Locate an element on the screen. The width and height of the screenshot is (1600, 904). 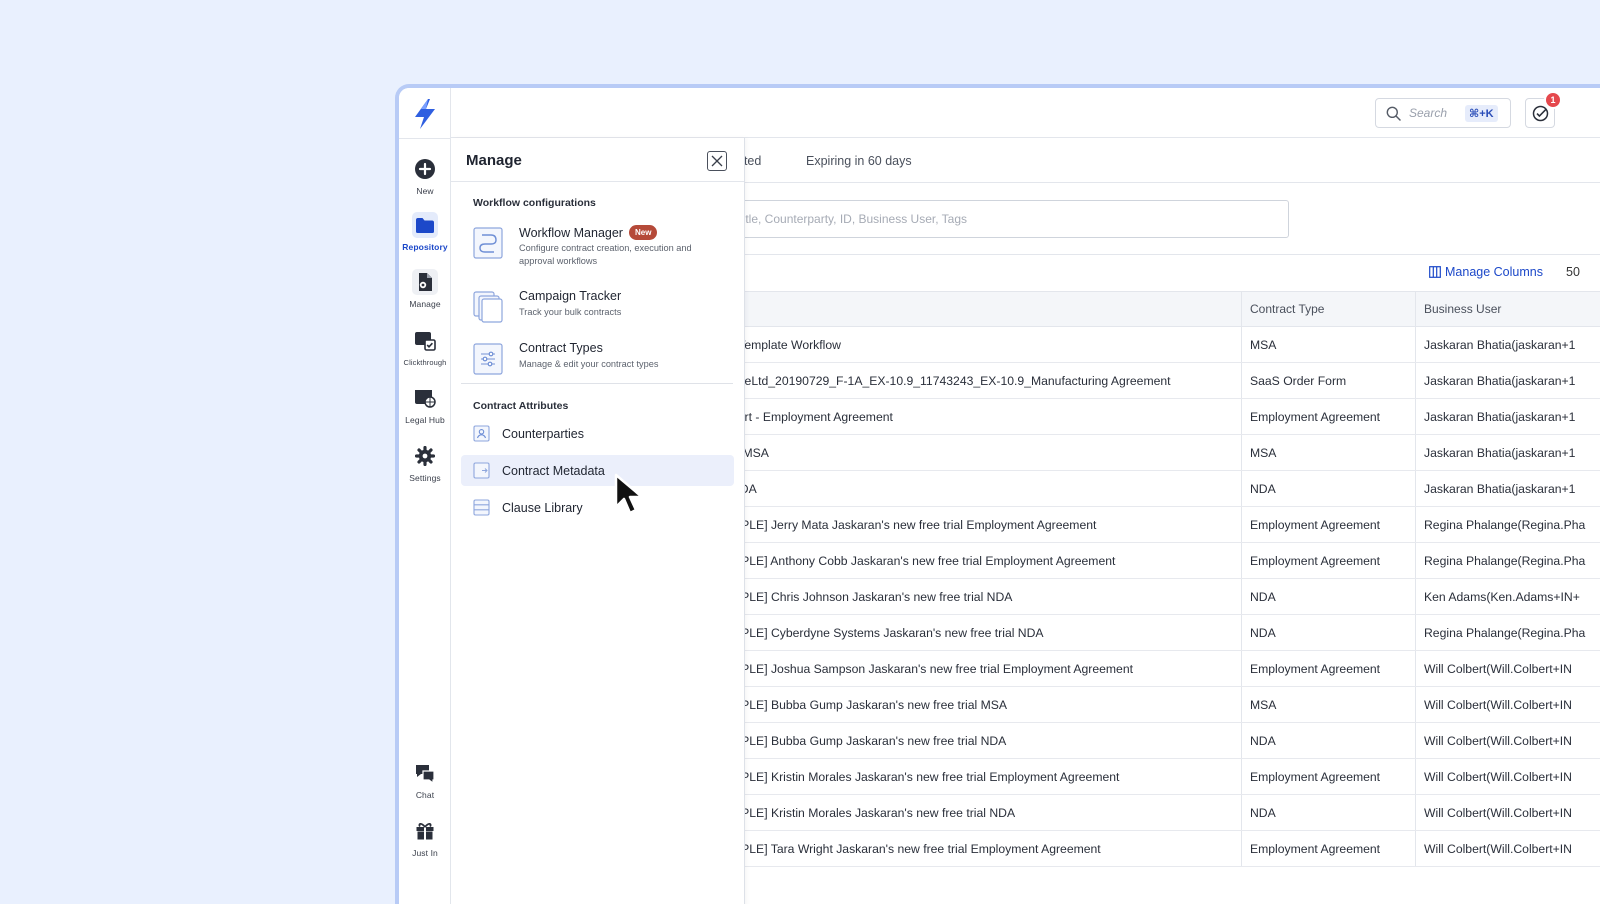
contract-metadata-item: Contract Metadata is located at coordinates (597, 470).